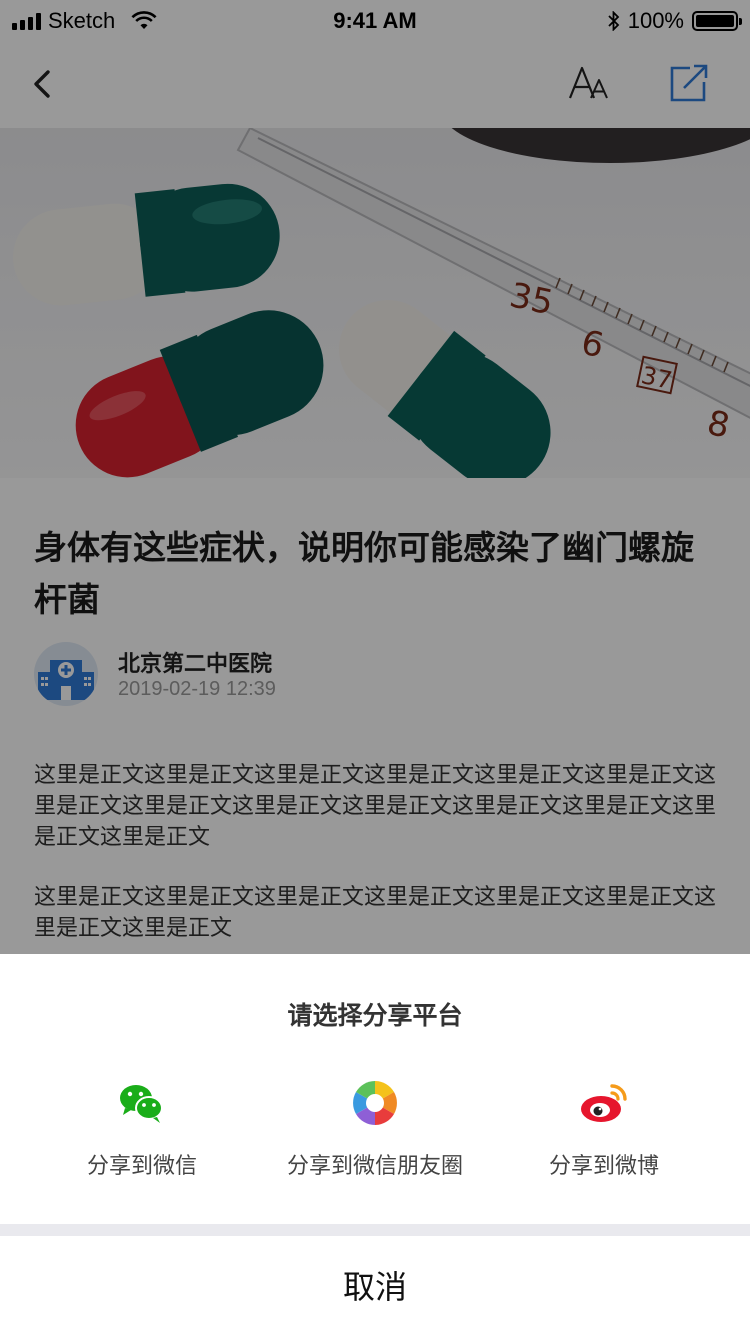  I want to click on share-wechat-option: 分享到微信, so click(142, 1129).